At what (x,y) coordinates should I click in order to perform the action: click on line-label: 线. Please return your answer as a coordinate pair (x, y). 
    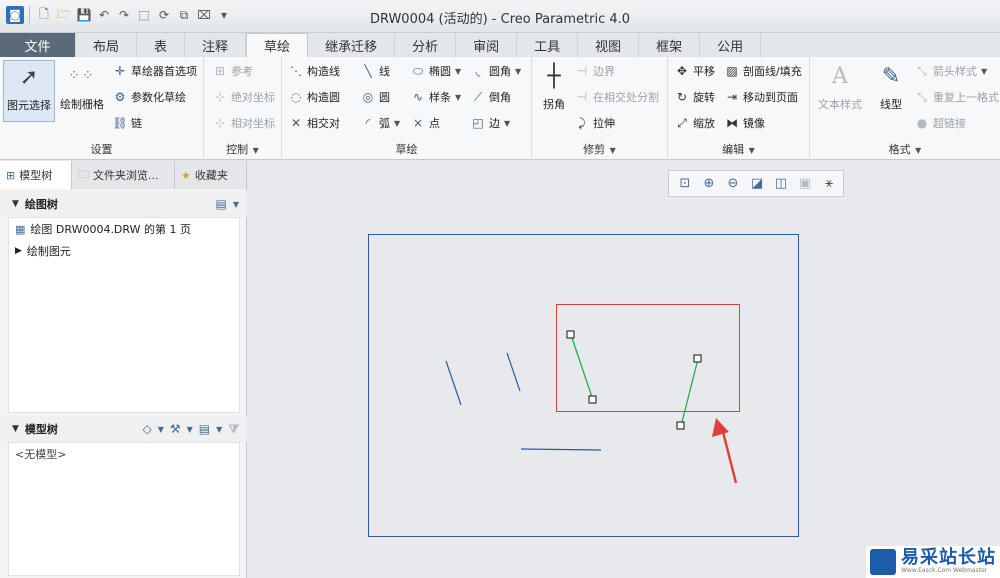
    Looking at the image, I should click on (384, 71).